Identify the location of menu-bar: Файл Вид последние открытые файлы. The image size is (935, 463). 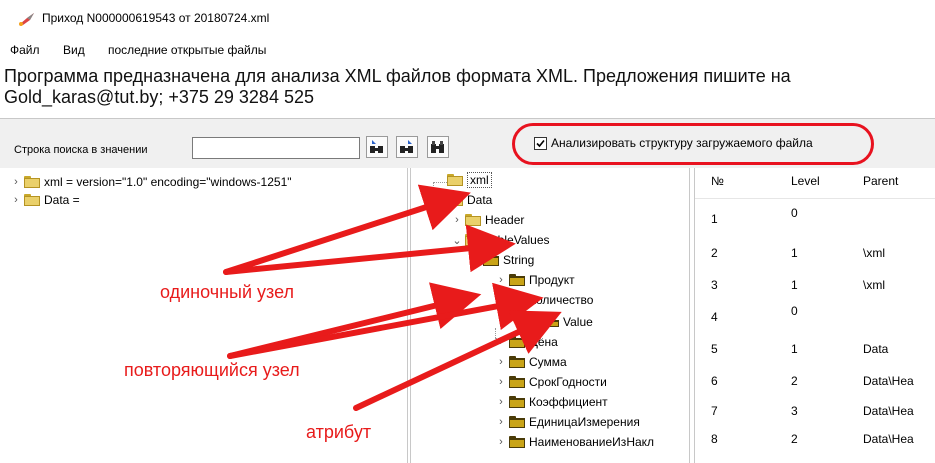
(467, 50).